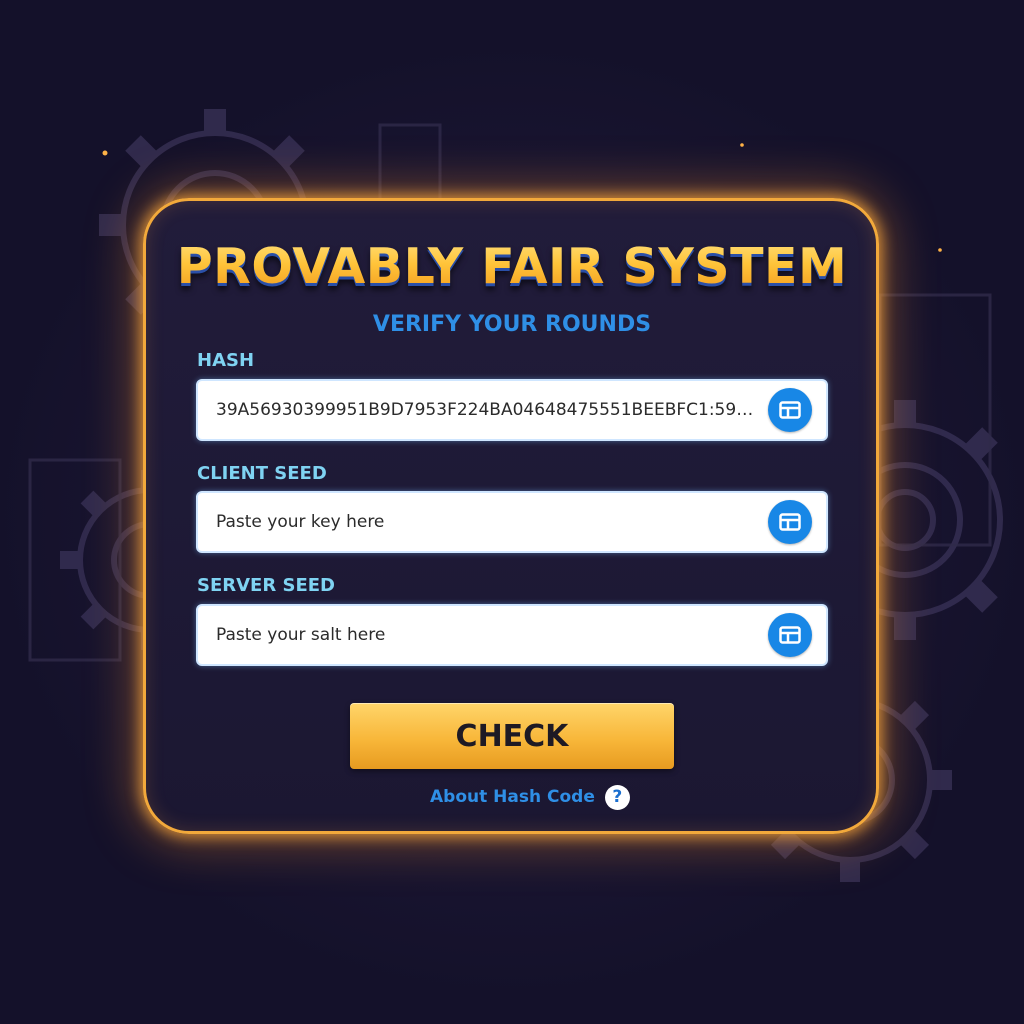 The width and height of the screenshot is (1024, 1024). I want to click on hash-label: HASH, so click(226, 360).